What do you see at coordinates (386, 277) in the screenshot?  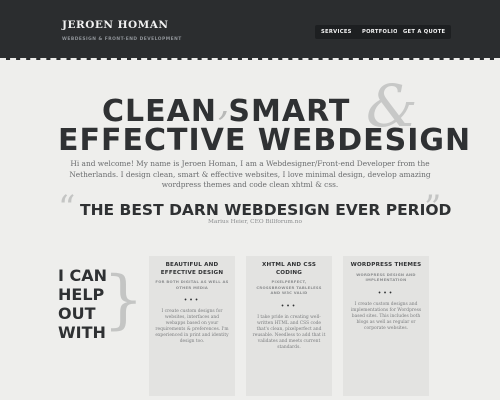 I see `service-subtitle: WORDPRESS DESIGN AND IMPLEMENTATION` at bounding box center [386, 277].